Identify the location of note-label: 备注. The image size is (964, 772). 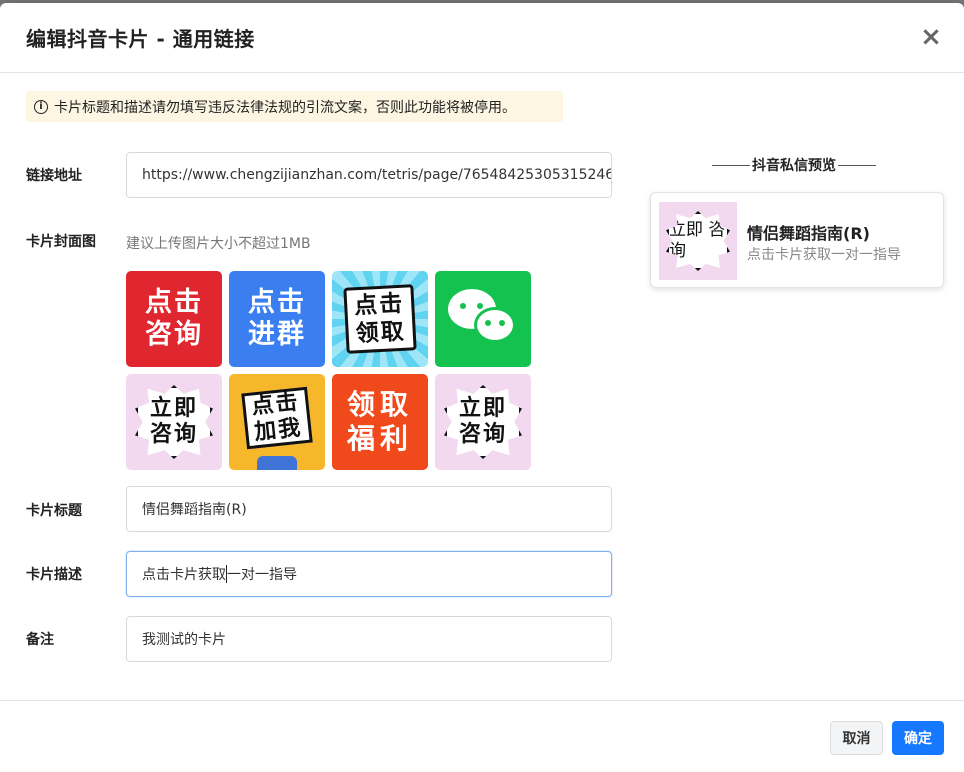
(40, 640).